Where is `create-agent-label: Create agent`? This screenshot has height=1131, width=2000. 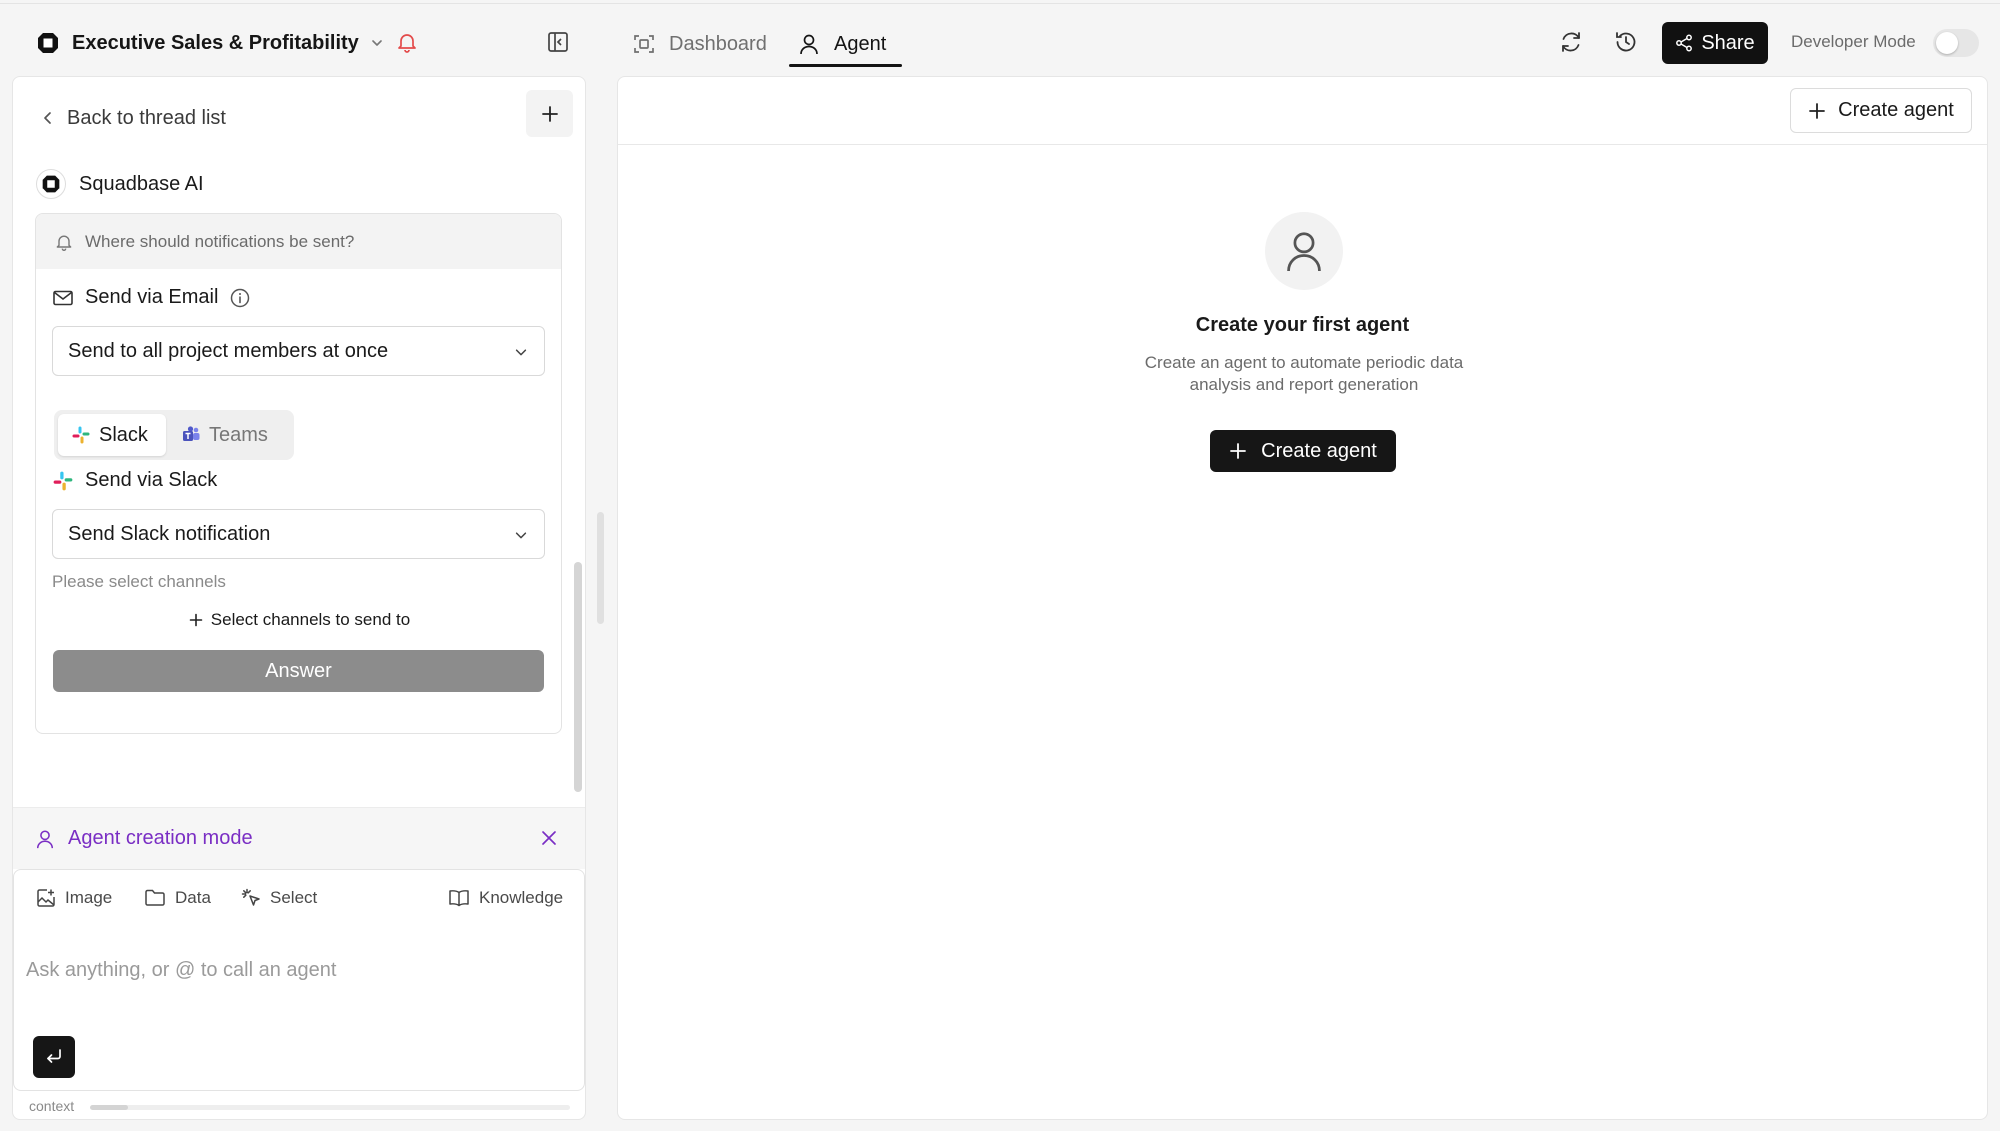
create-agent-label: Create agent is located at coordinates (1319, 450).